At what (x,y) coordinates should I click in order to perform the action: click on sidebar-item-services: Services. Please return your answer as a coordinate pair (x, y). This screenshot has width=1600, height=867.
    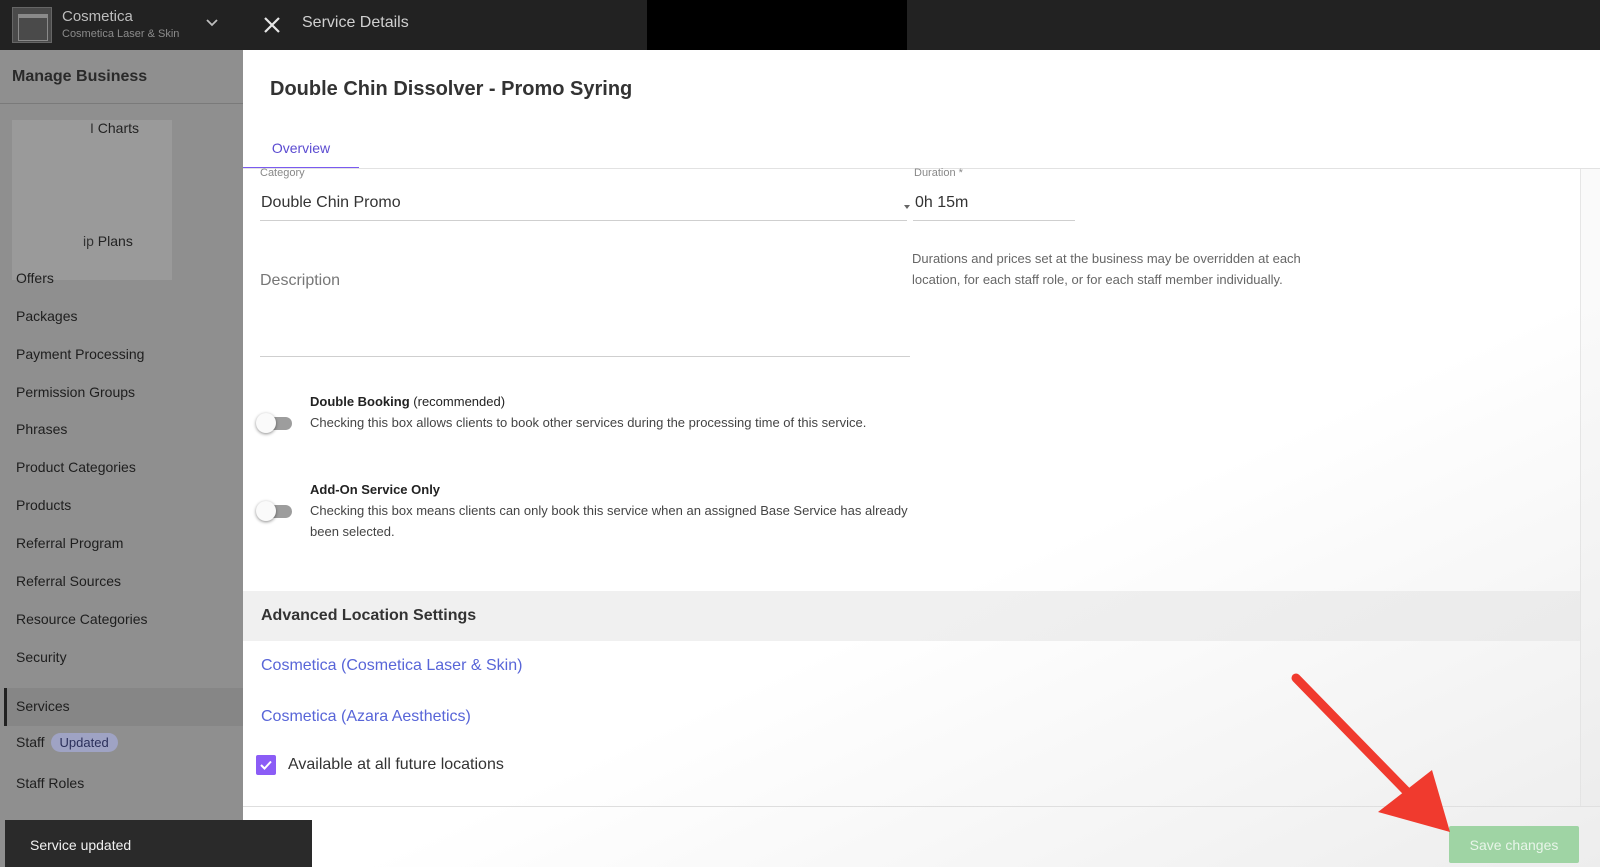
    Looking at the image, I should click on (43, 706).